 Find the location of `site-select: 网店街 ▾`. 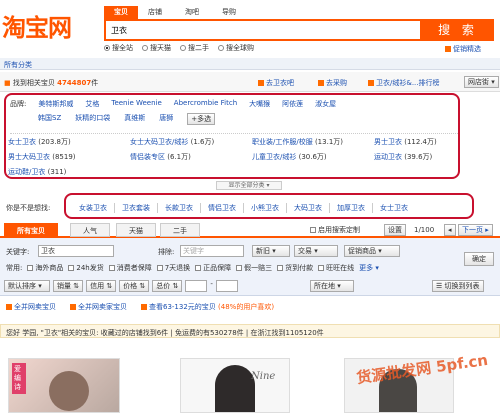

site-select: 网店街 ▾ is located at coordinates (481, 82).